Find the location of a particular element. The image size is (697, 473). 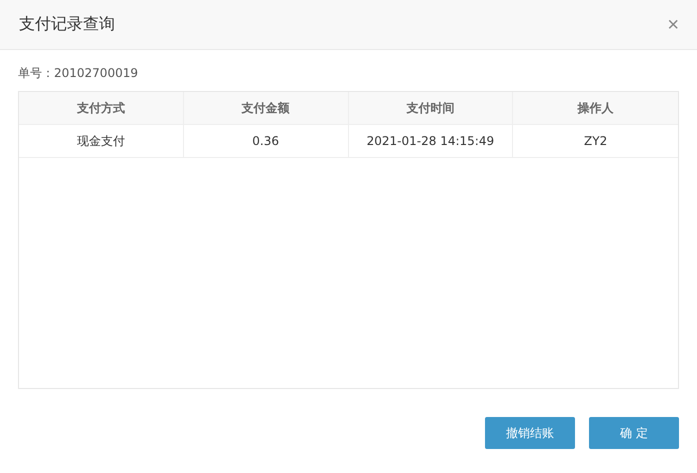

dialog-button: 撤销结账 is located at coordinates (530, 433).